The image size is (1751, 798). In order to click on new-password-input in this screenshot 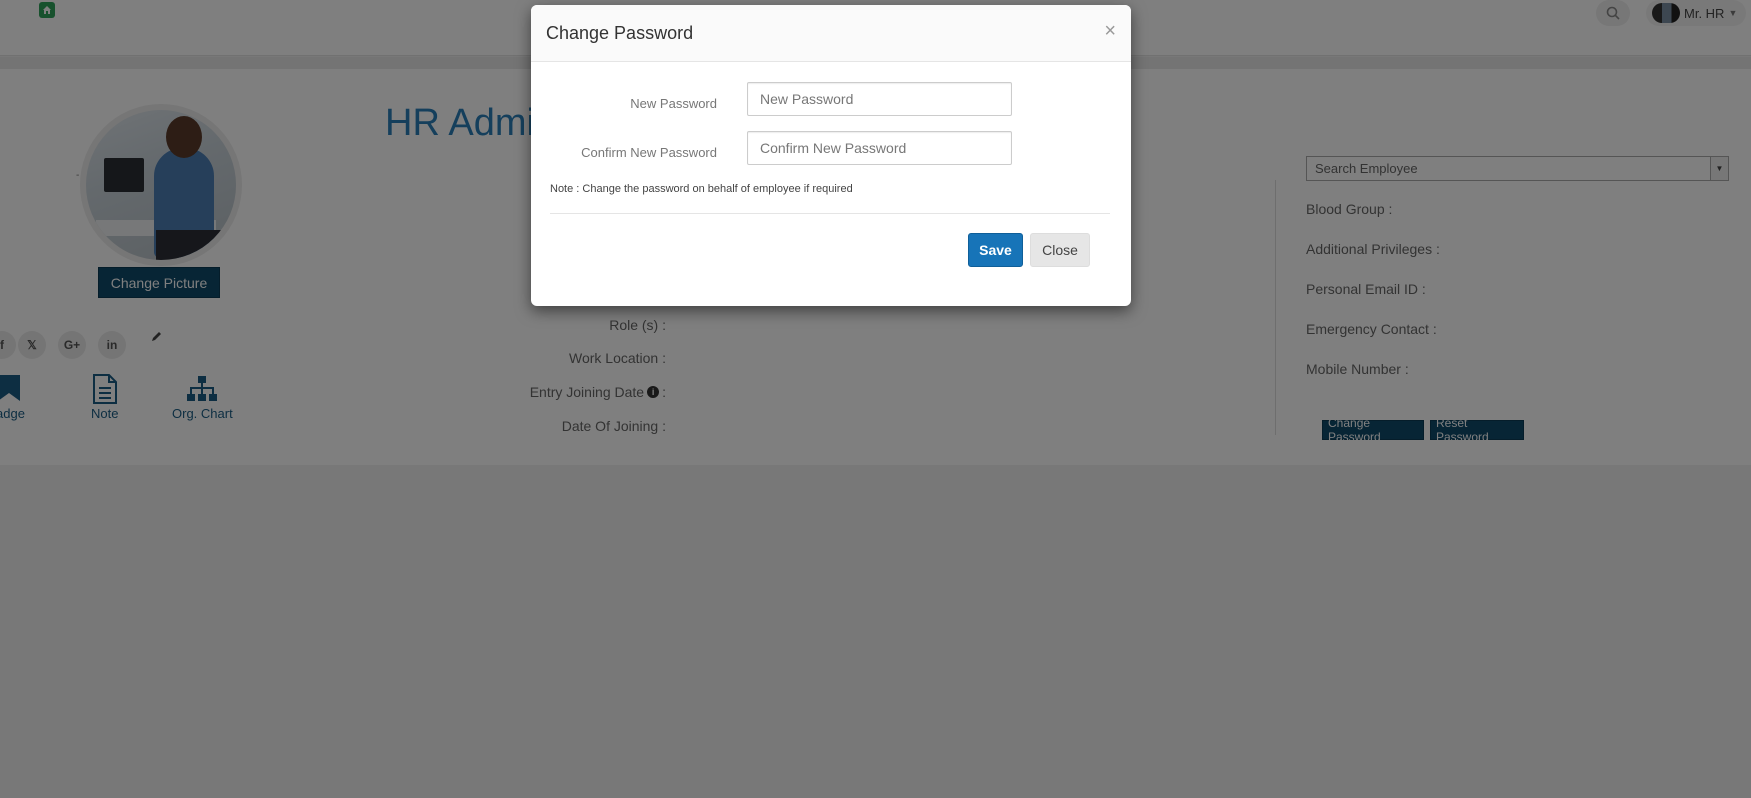, I will do `click(879, 99)`.